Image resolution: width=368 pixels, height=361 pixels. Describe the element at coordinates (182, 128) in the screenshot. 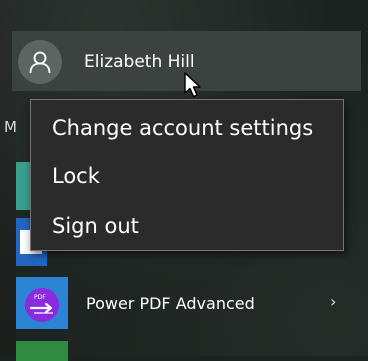

I see `menu-item-change-account-settings: Change account settings` at that location.